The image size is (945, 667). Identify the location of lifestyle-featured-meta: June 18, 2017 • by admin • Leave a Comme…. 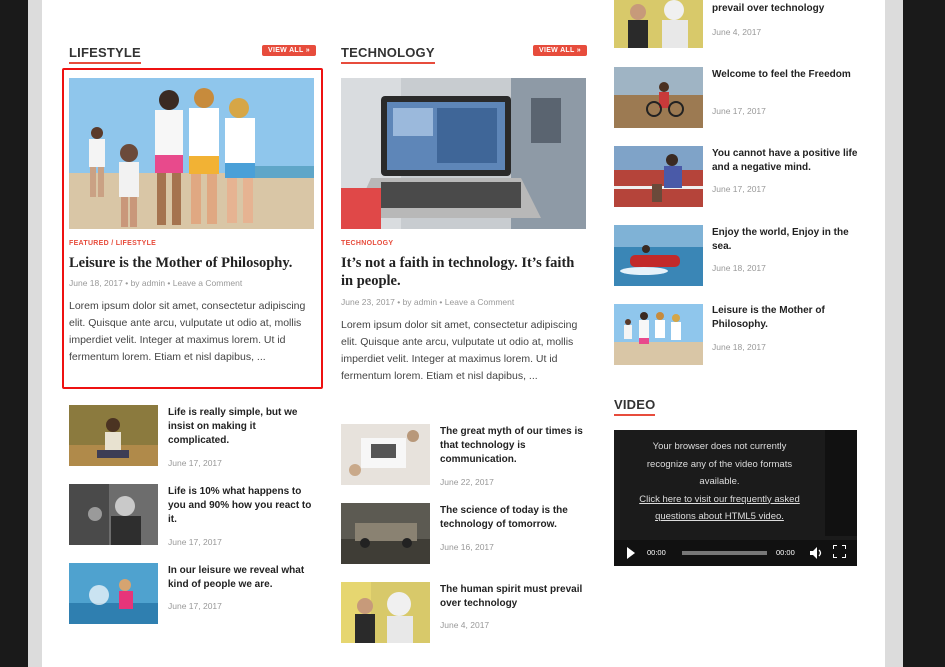
(156, 283).